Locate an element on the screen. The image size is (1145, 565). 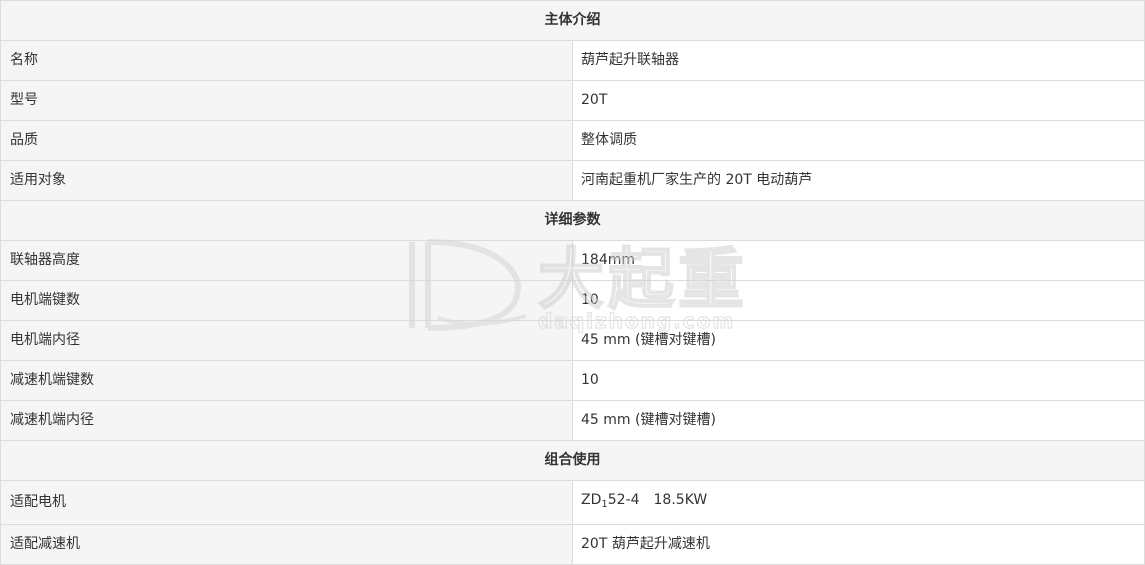
table-row: 电机端内径 45 mm (键槽对键槽) is located at coordinates (572, 340).